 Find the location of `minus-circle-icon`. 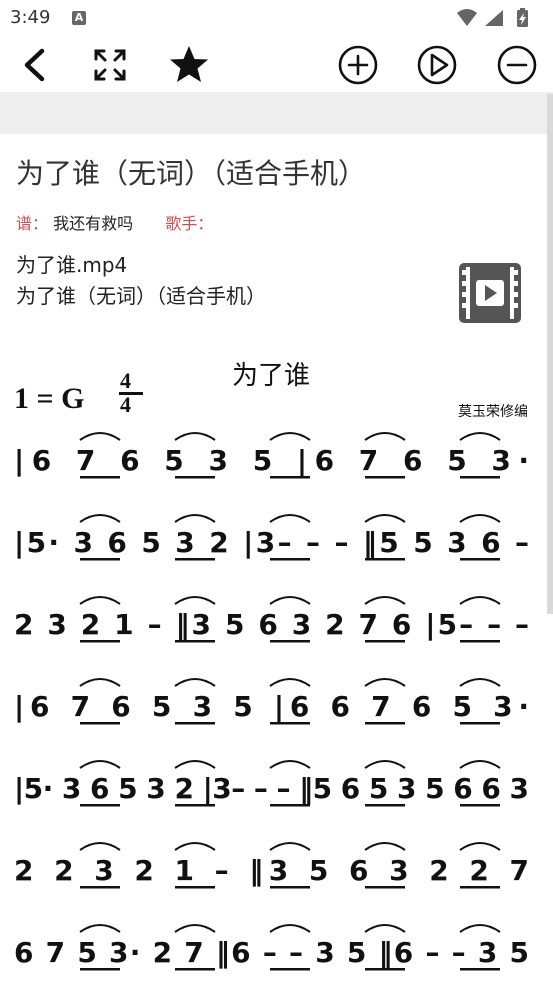

minus-circle-icon is located at coordinates (517, 65).